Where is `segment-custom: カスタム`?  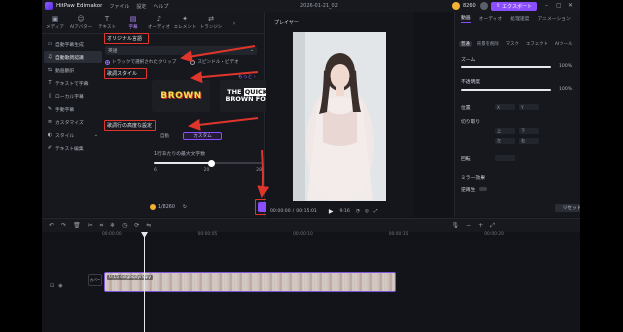
segment-custom: カスタム is located at coordinates (202, 136).